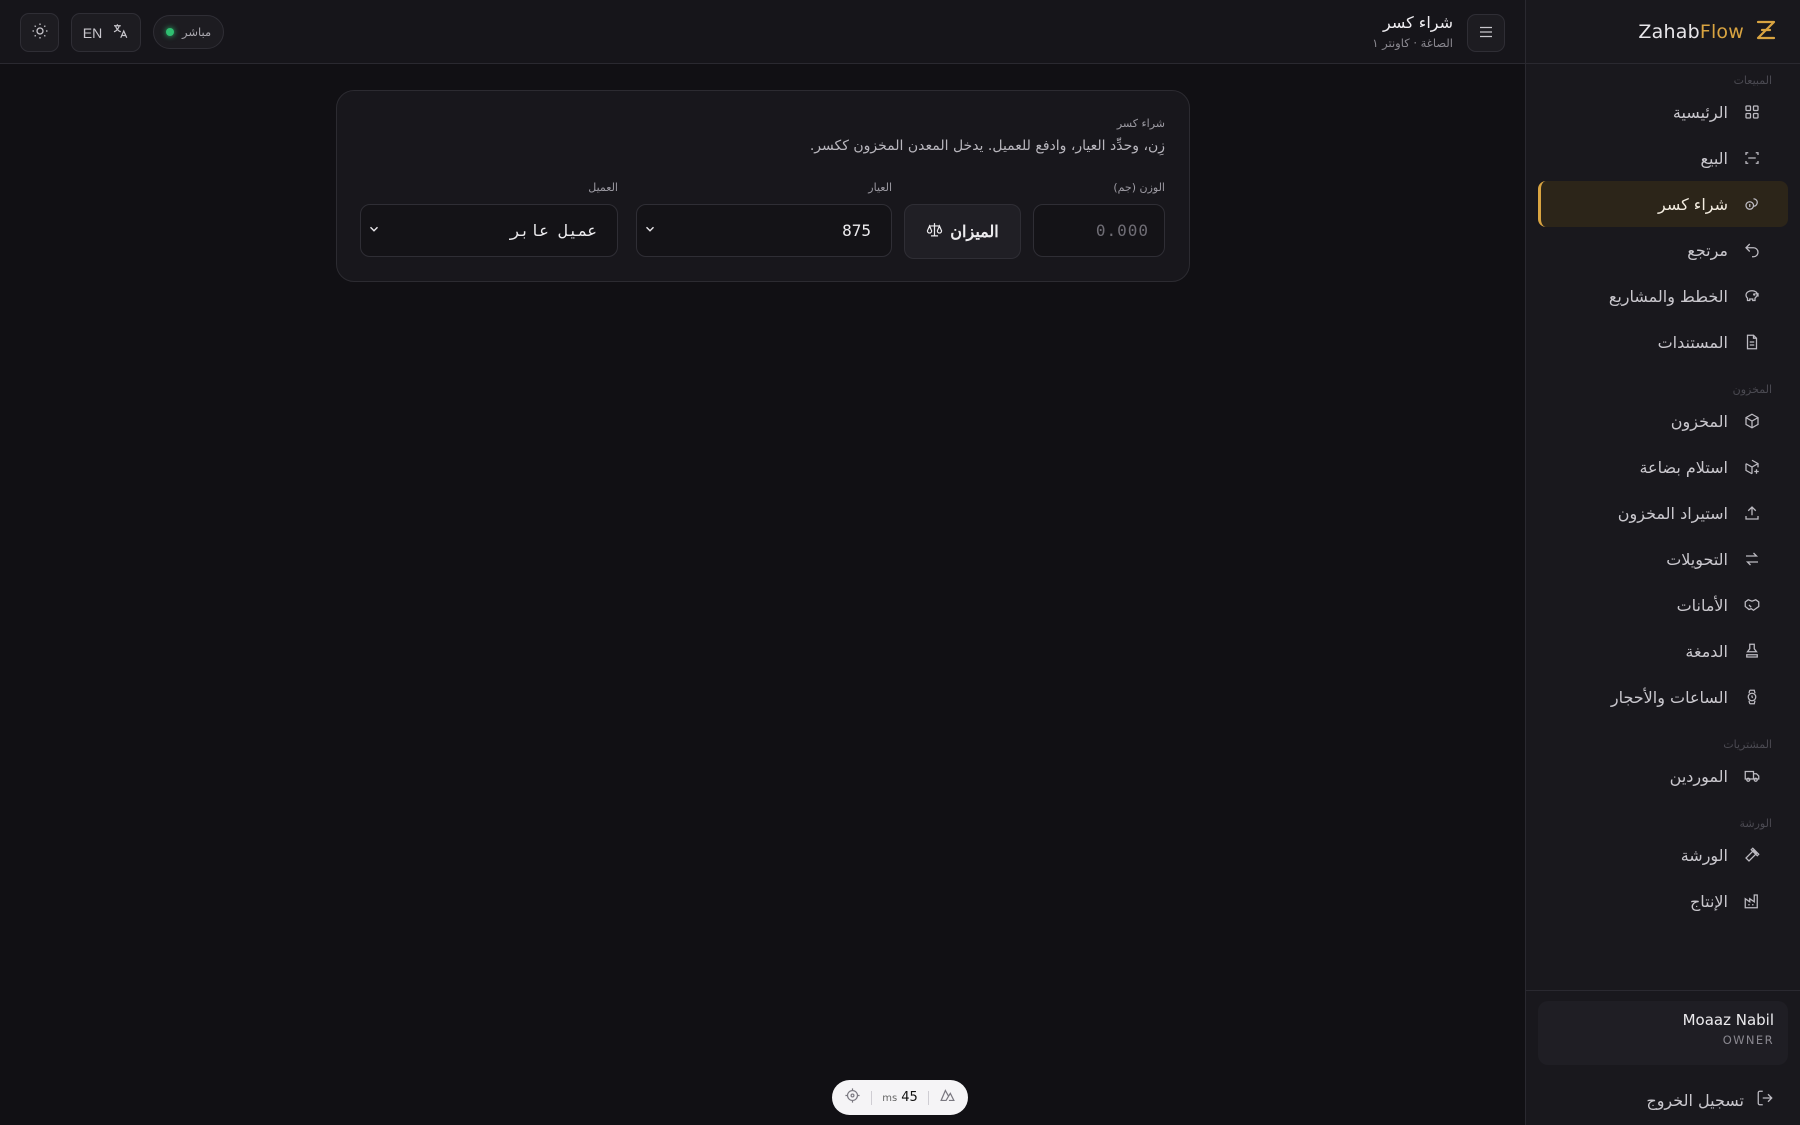 This screenshot has height=1125, width=1800. I want to click on sidebar-item: التحويلات, so click(1663, 559).